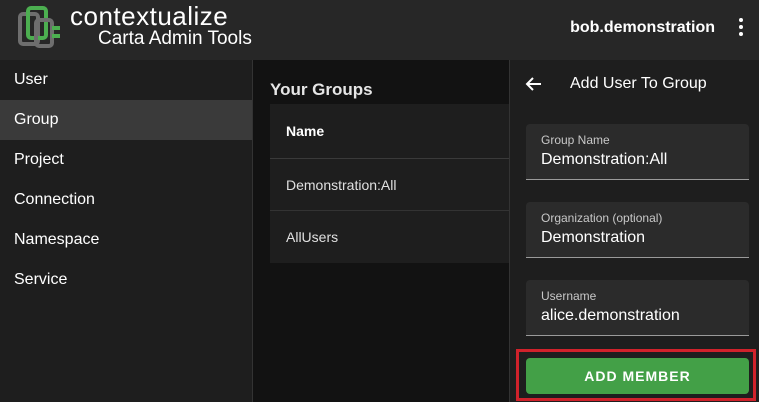 This screenshot has height=402, width=759. What do you see at coordinates (175, 38) in the screenshot?
I see `app-subtitle: Carta Admin Tools` at bounding box center [175, 38].